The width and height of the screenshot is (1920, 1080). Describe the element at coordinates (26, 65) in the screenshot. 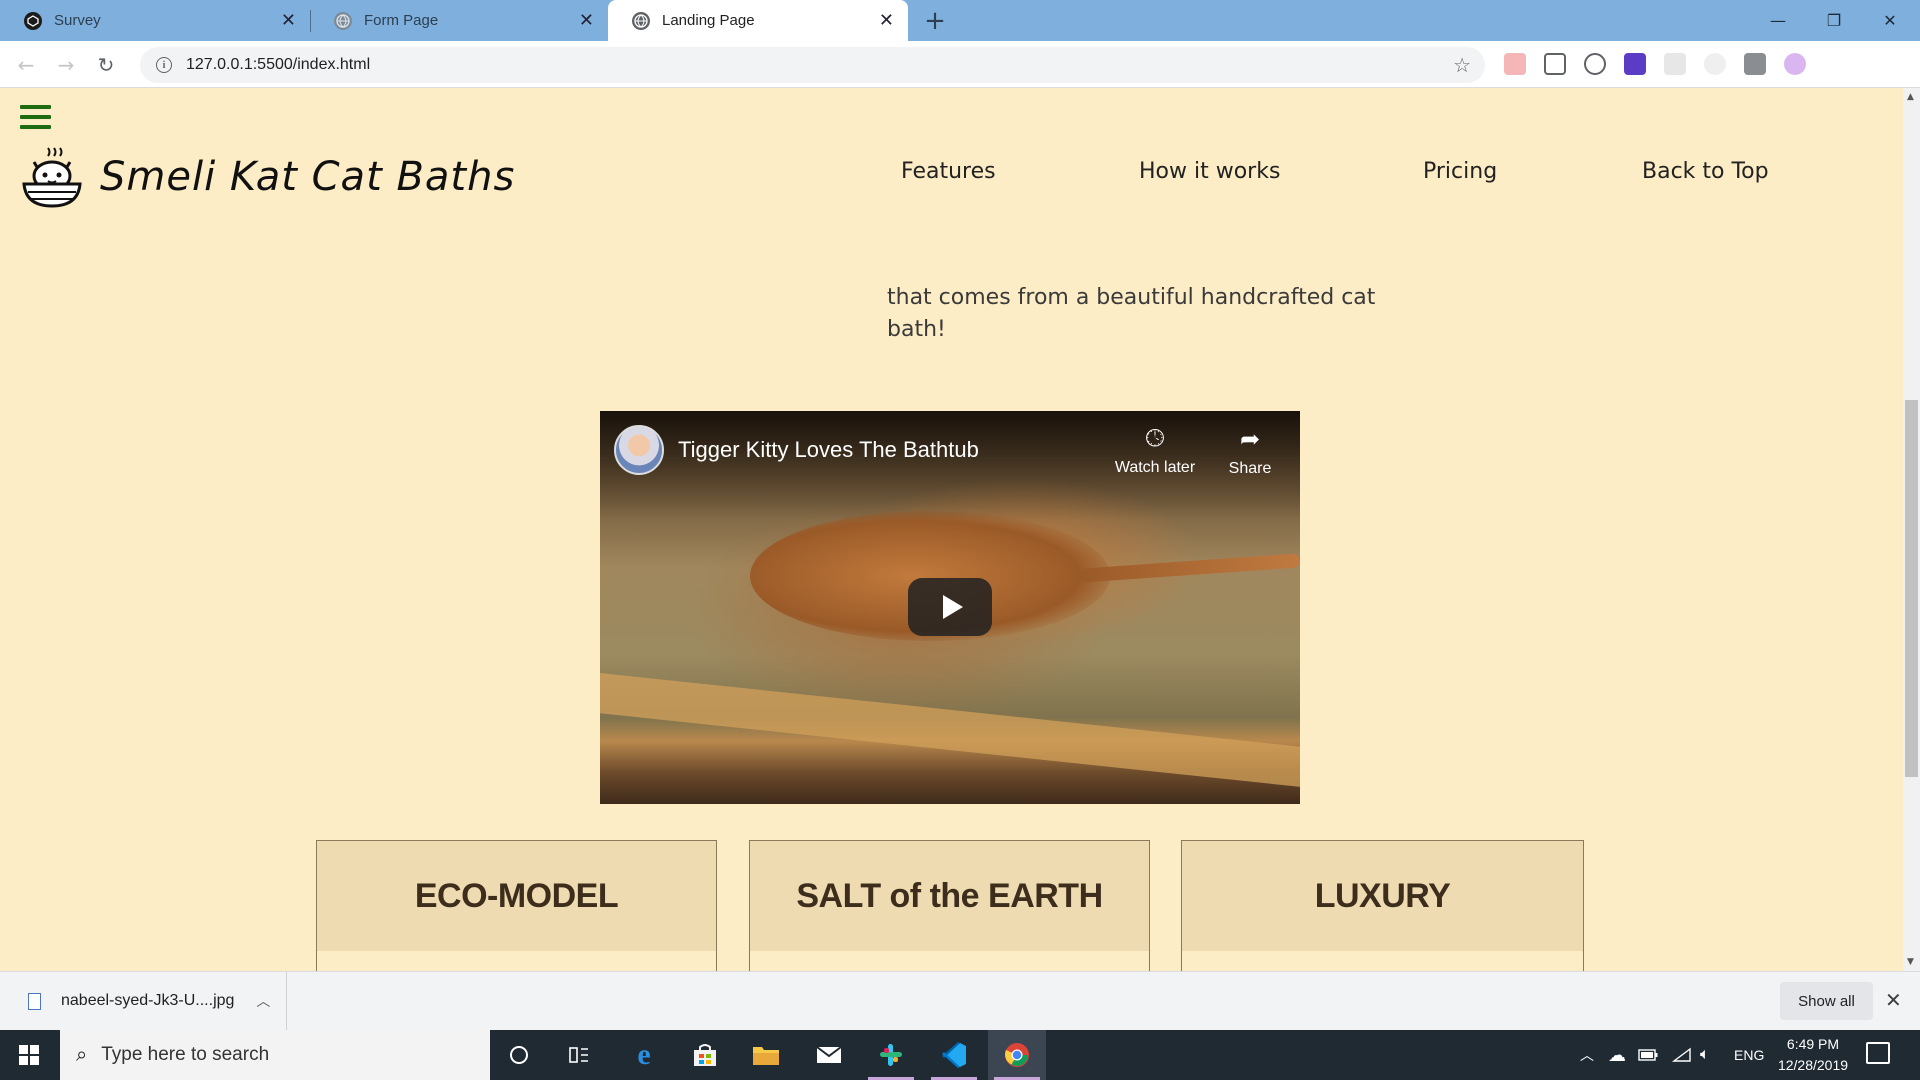

I see `back-button: ←` at that location.